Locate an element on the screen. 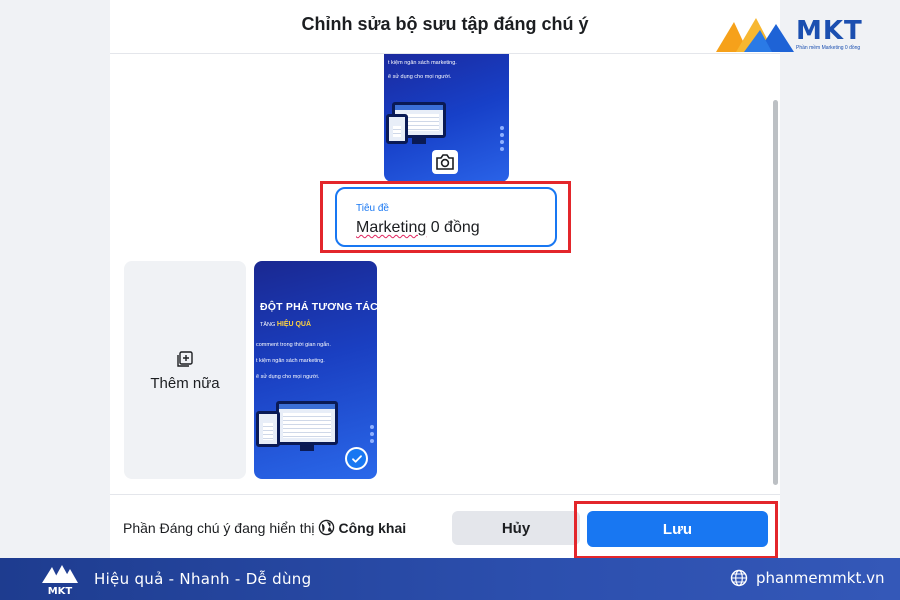 This screenshot has width=900, height=600. website: phanmemmkt.vn is located at coordinates (807, 578).